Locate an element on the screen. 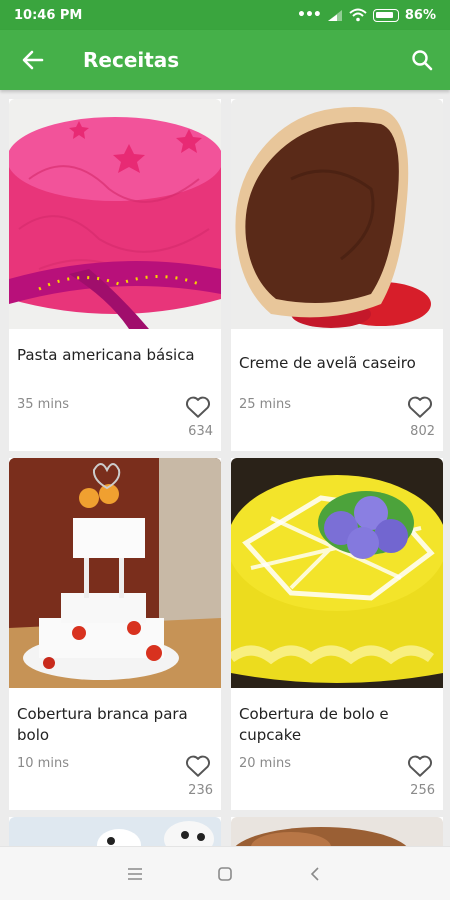  nav-menu-button is located at coordinates (135, 874).